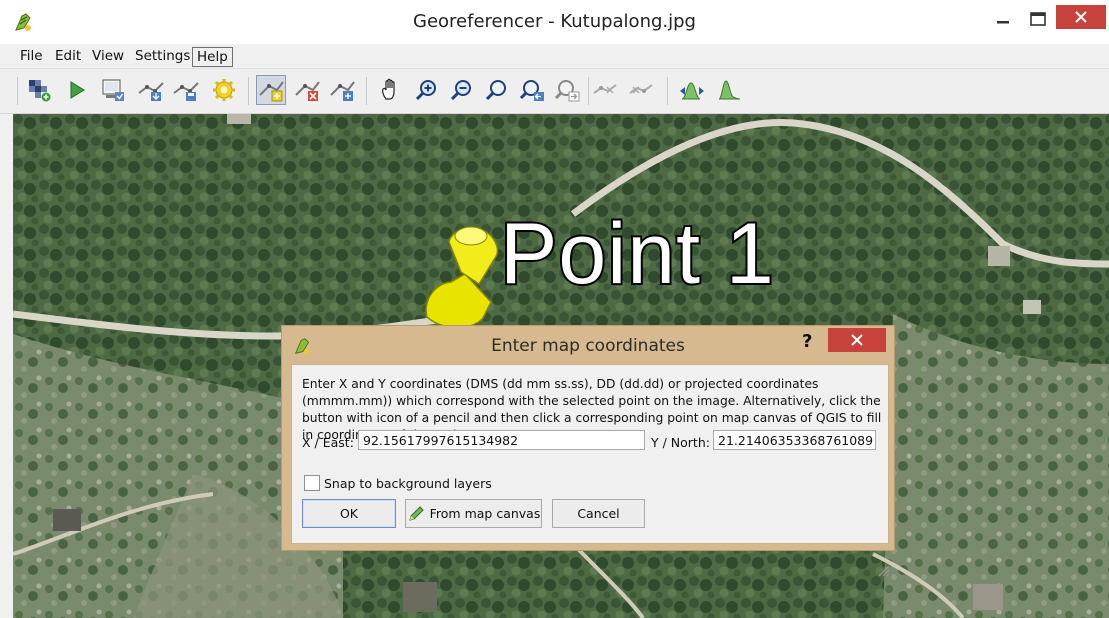 The image size is (1109, 618). I want to click on title-bar: Georeferencer - Kutupalong.jpg, so click(554, 22).